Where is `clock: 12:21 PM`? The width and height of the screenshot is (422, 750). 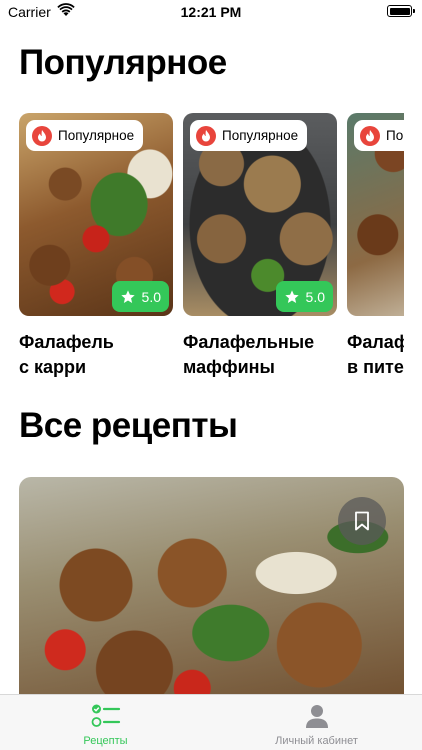
clock: 12:21 PM is located at coordinates (211, 12).